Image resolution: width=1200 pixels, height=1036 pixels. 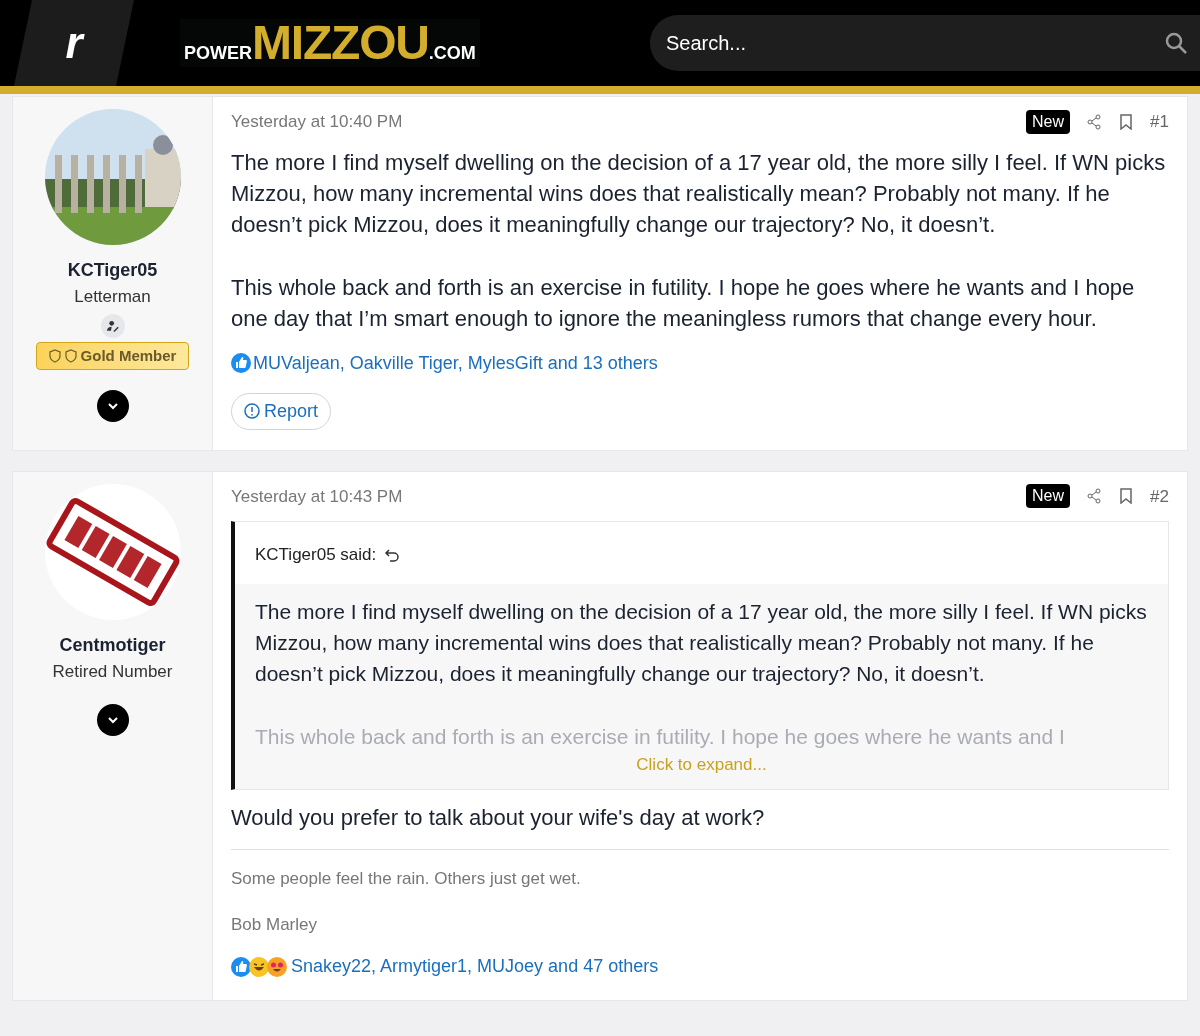 I want to click on post-text: Would you prefer to talk about your wife's day at work?, so click(x=498, y=818).